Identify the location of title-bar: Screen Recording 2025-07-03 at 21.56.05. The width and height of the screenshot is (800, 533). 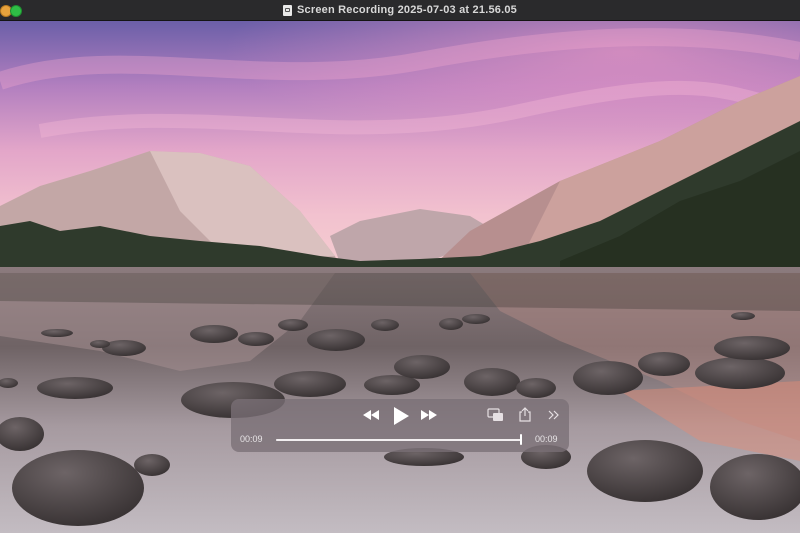
(400, 10).